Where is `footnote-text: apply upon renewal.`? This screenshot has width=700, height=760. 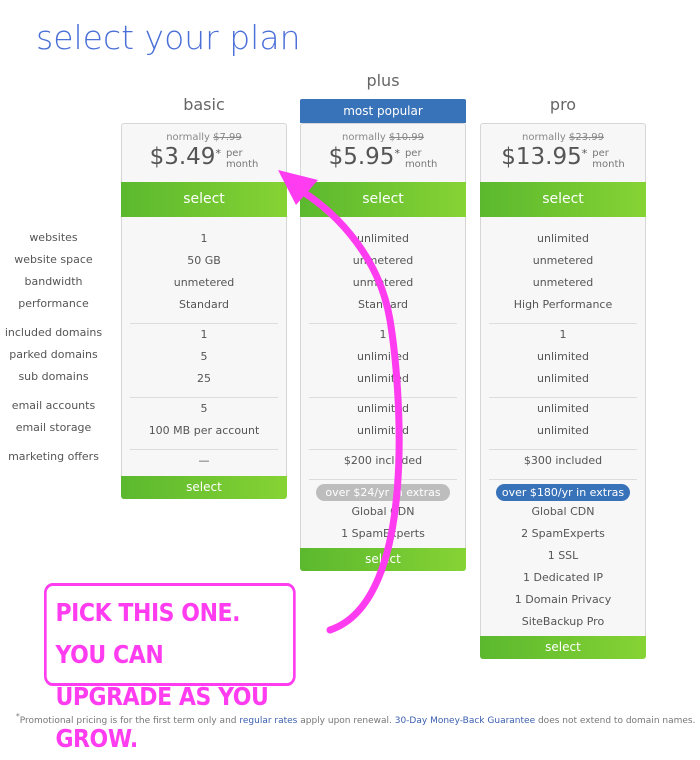
footnote-text: apply upon renewal. is located at coordinates (346, 721).